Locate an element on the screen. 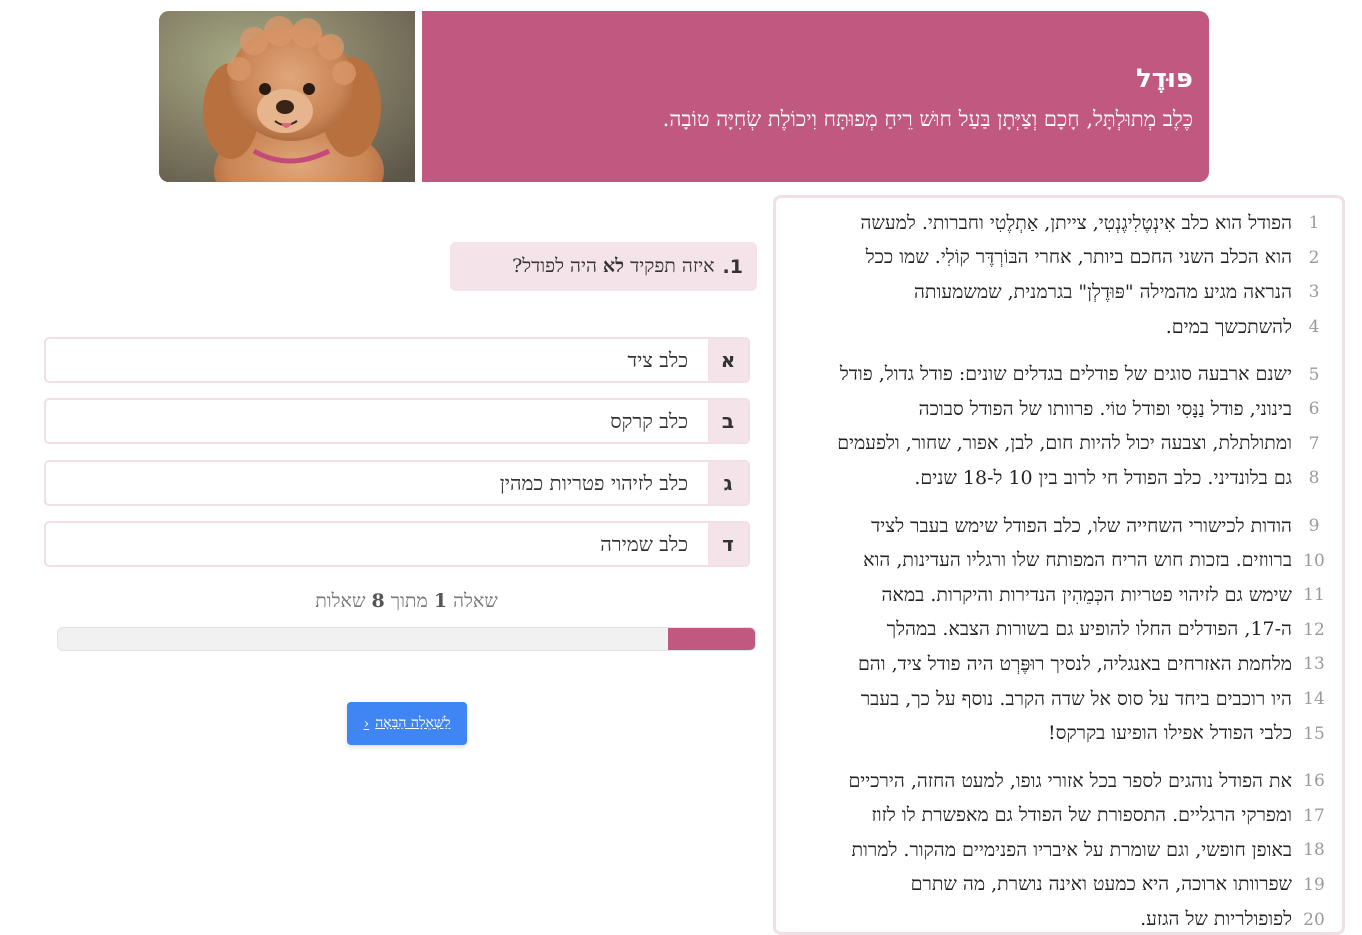 This screenshot has height=935, width=1362. passage-line: 4 להשתכשך במים. is located at coordinates (1058, 327).